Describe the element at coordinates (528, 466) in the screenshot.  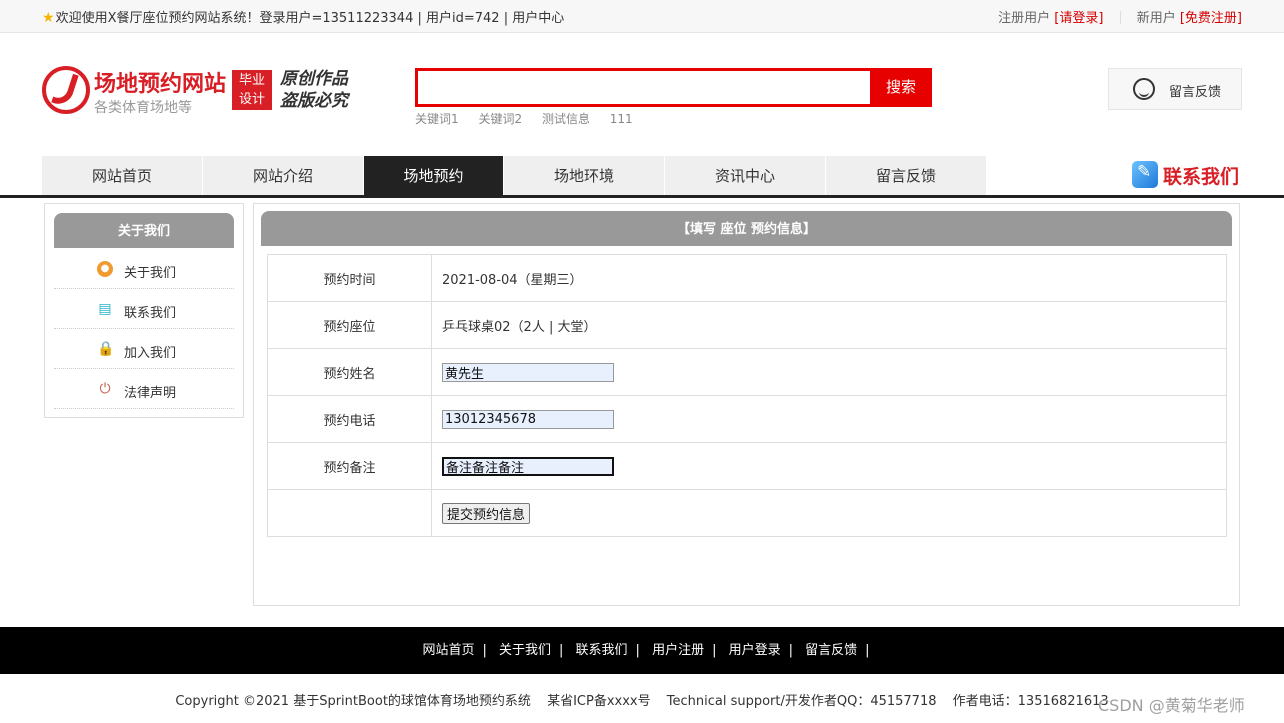
I see `remark-field` at that location.